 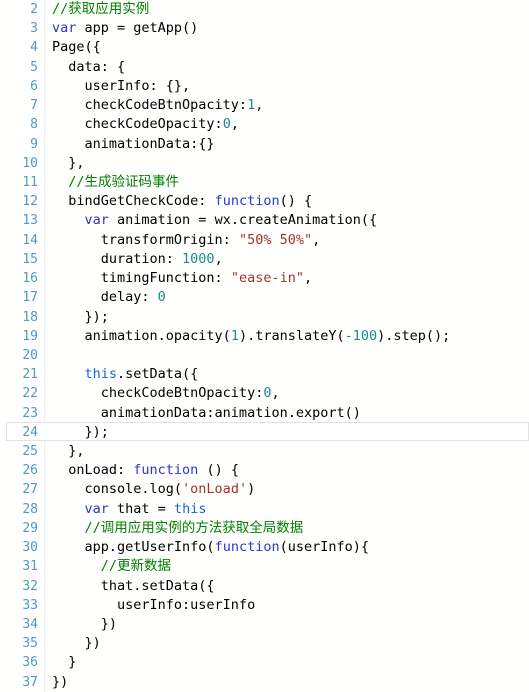 I want to click on code-line: 4 Page({, so click(x=264, y=47).